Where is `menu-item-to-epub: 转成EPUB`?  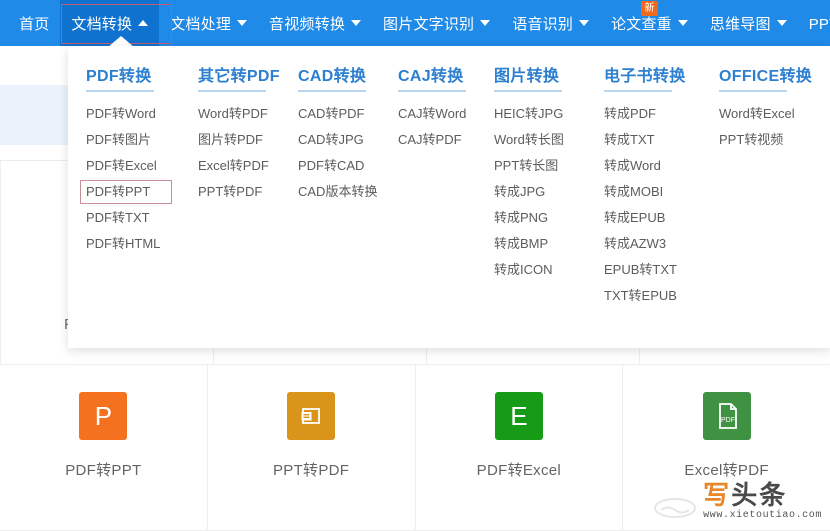
menu-item-to-epub: 转成EPUB is located at coordinates (652, 218).